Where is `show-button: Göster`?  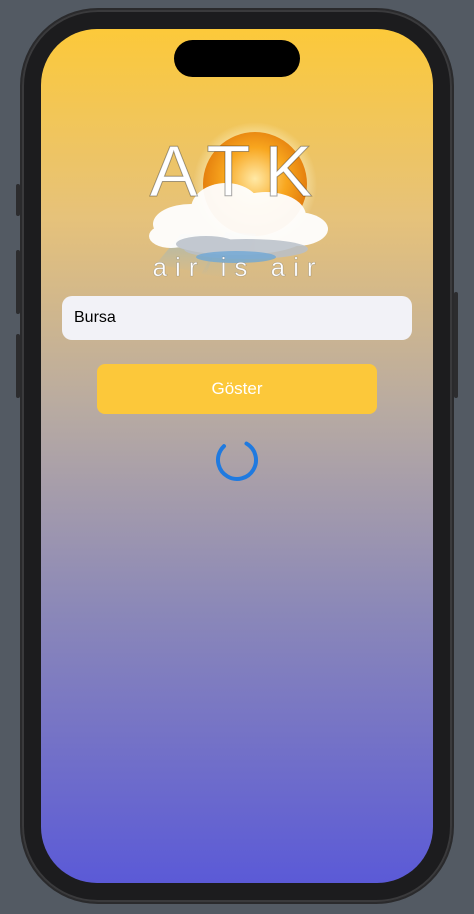 show-button: Göster is located at coordinates (237, 389).